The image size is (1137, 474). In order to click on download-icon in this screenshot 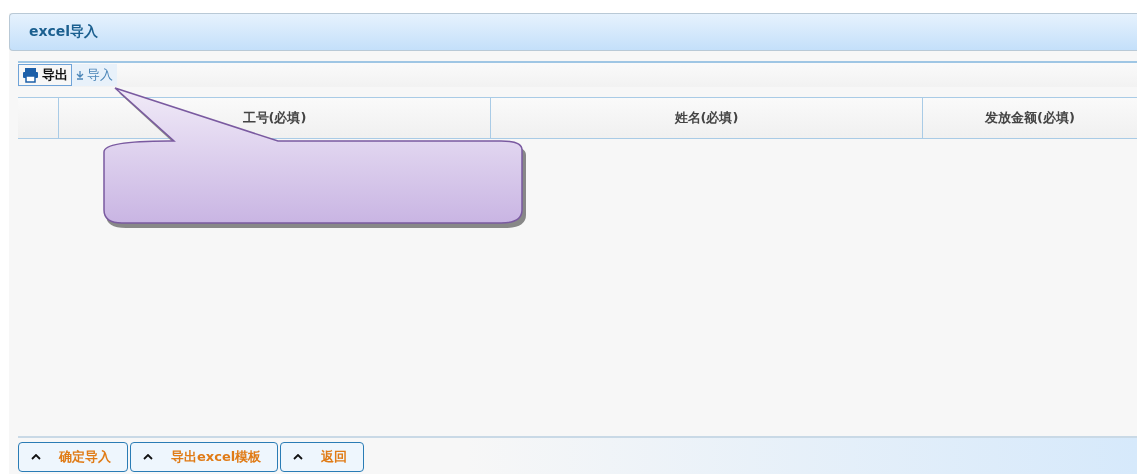, I will do `click(80, 75)`.